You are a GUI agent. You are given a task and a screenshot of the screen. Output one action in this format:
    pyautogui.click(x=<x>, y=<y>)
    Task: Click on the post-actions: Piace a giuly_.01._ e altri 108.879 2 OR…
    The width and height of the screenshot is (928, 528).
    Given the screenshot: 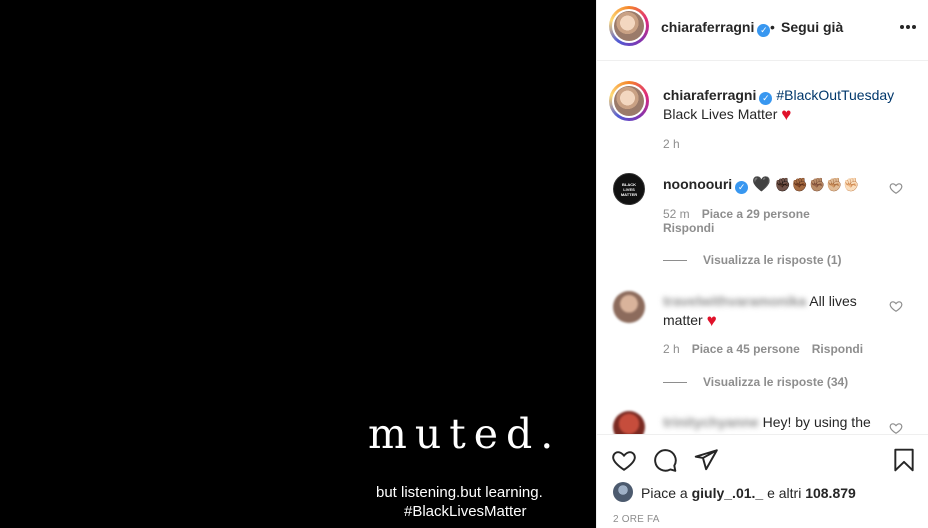 What is the action you would take?
    pyautogui.click(x=762, y=481)
    